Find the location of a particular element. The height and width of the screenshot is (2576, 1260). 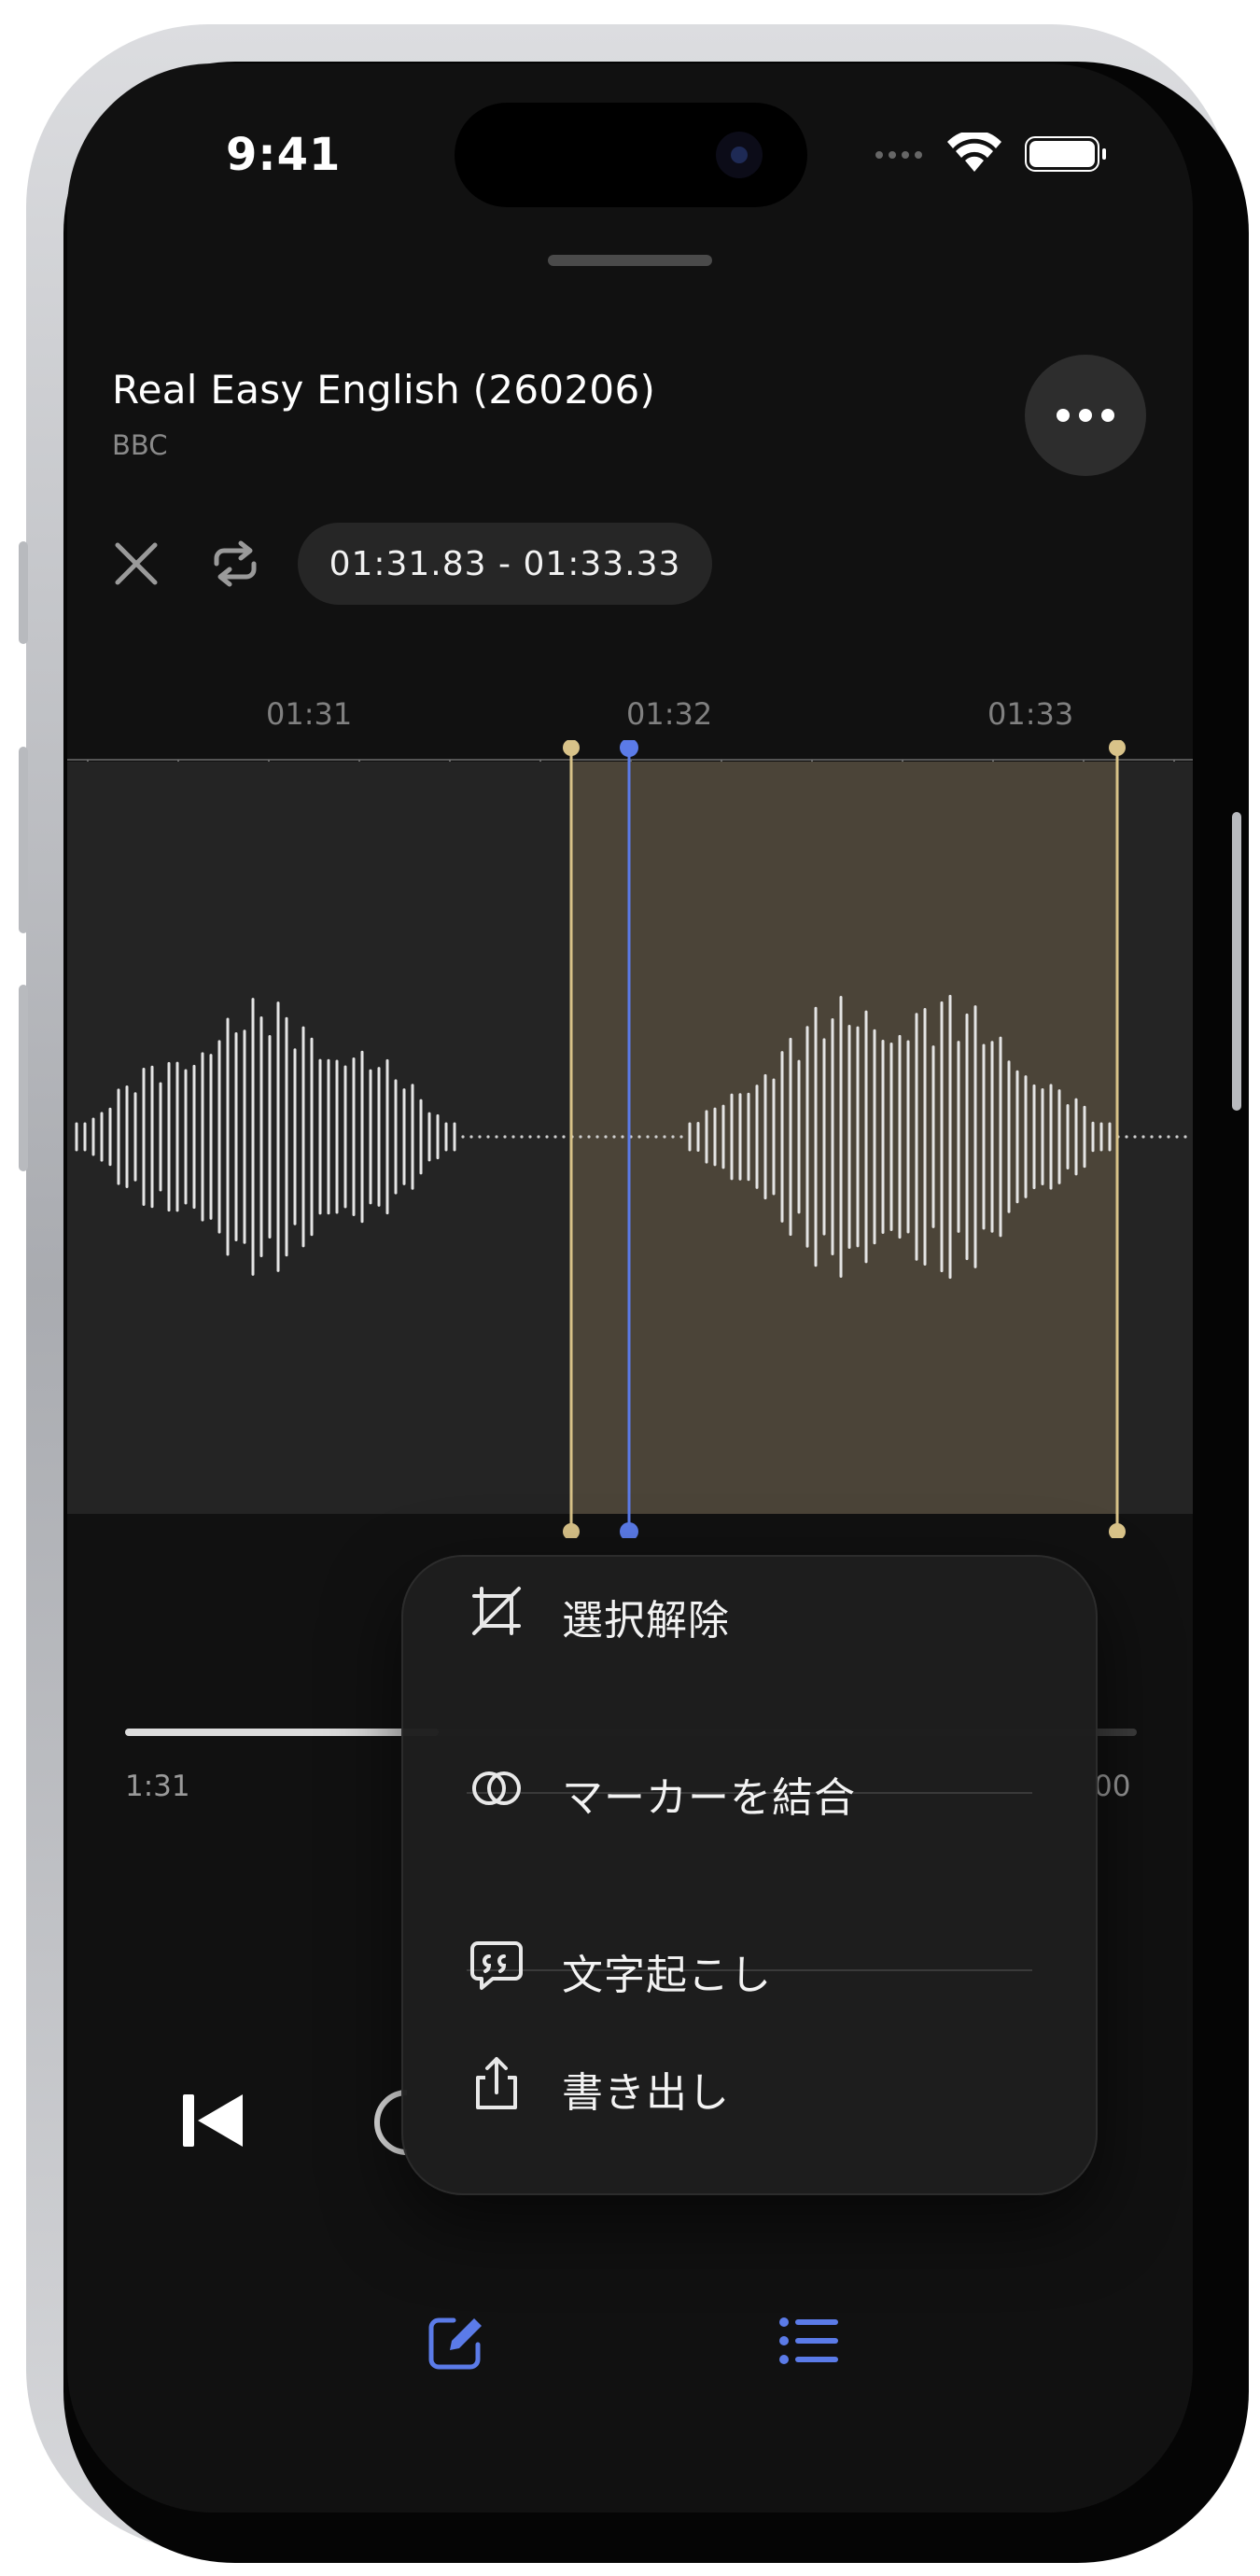

timeline-tick-label: 01:32 is located at coordinates (669, 714).